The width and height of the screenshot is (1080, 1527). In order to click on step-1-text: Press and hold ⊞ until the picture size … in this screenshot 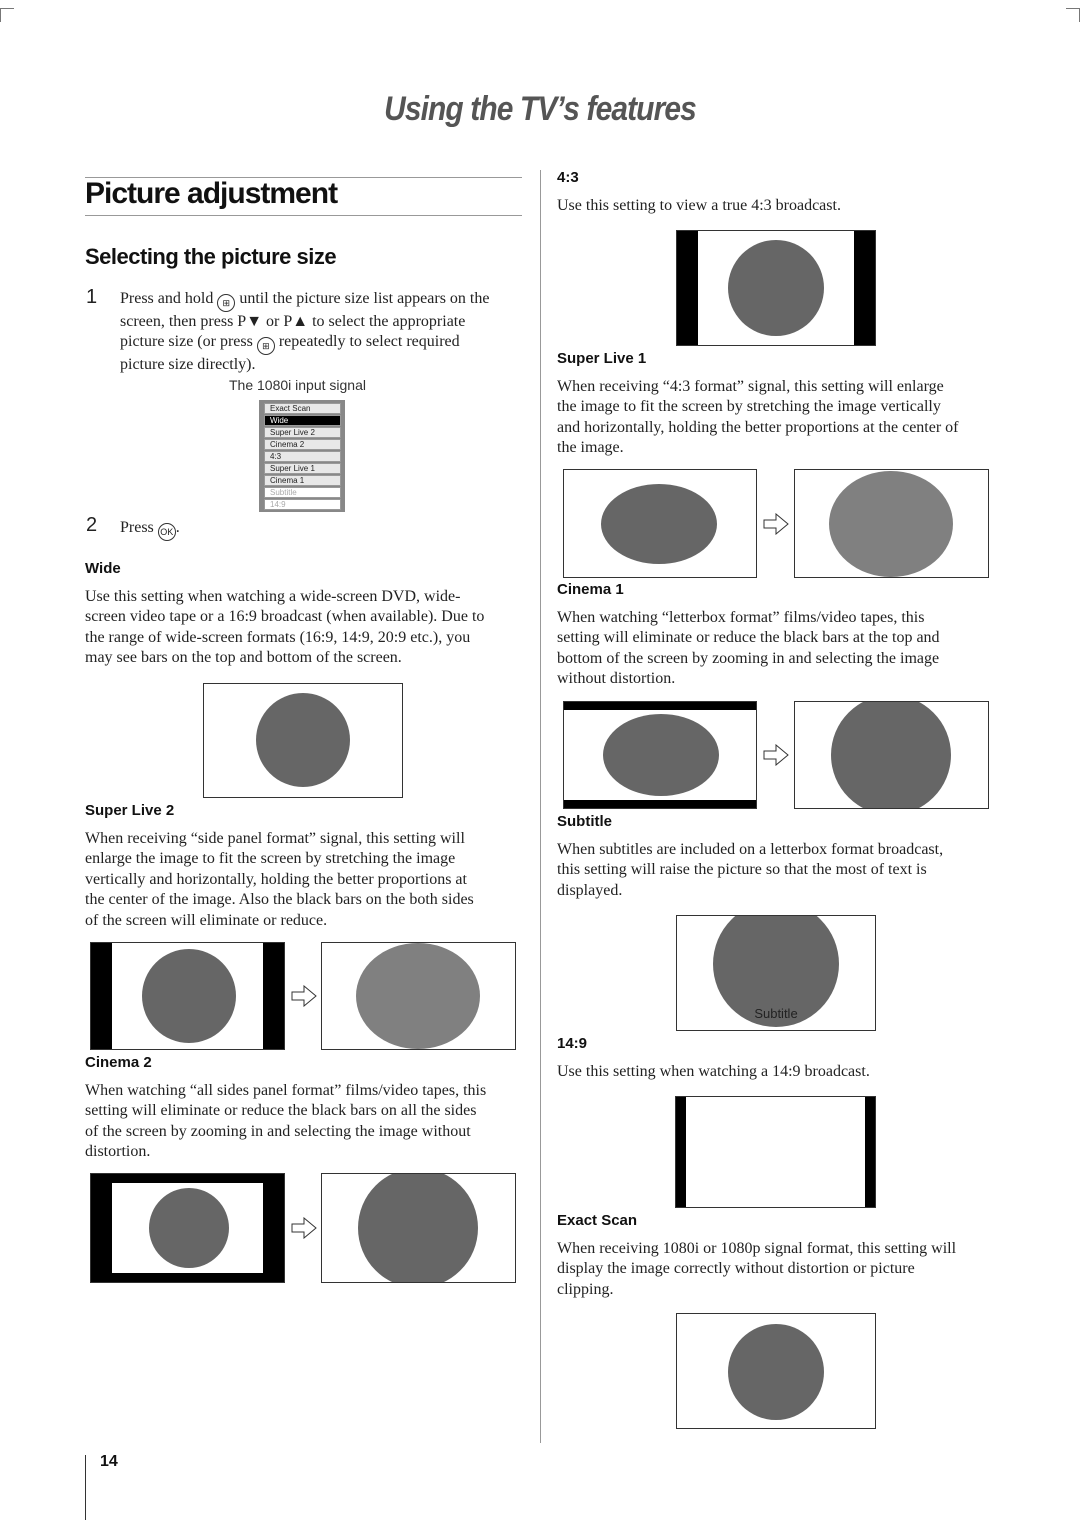, I will do `click(325, 332)`.